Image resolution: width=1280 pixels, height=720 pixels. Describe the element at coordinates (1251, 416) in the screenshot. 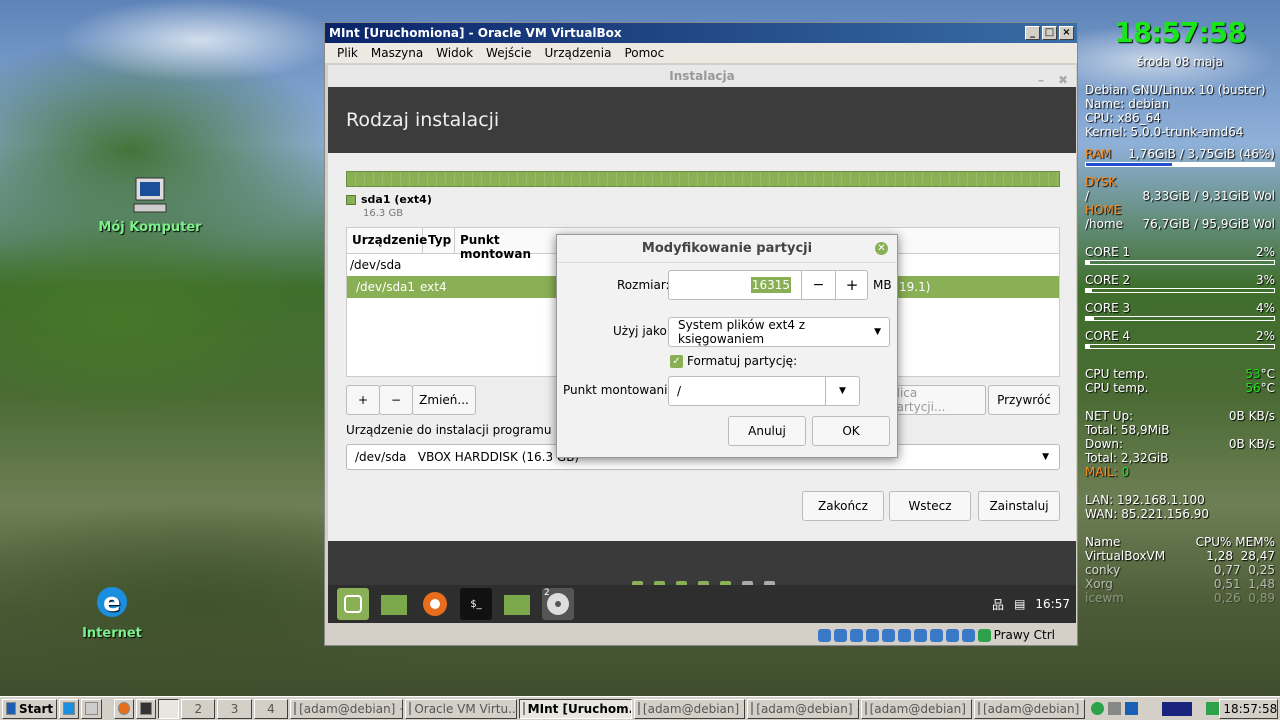

I see `net-up-value: 0B KB/s` at that location.